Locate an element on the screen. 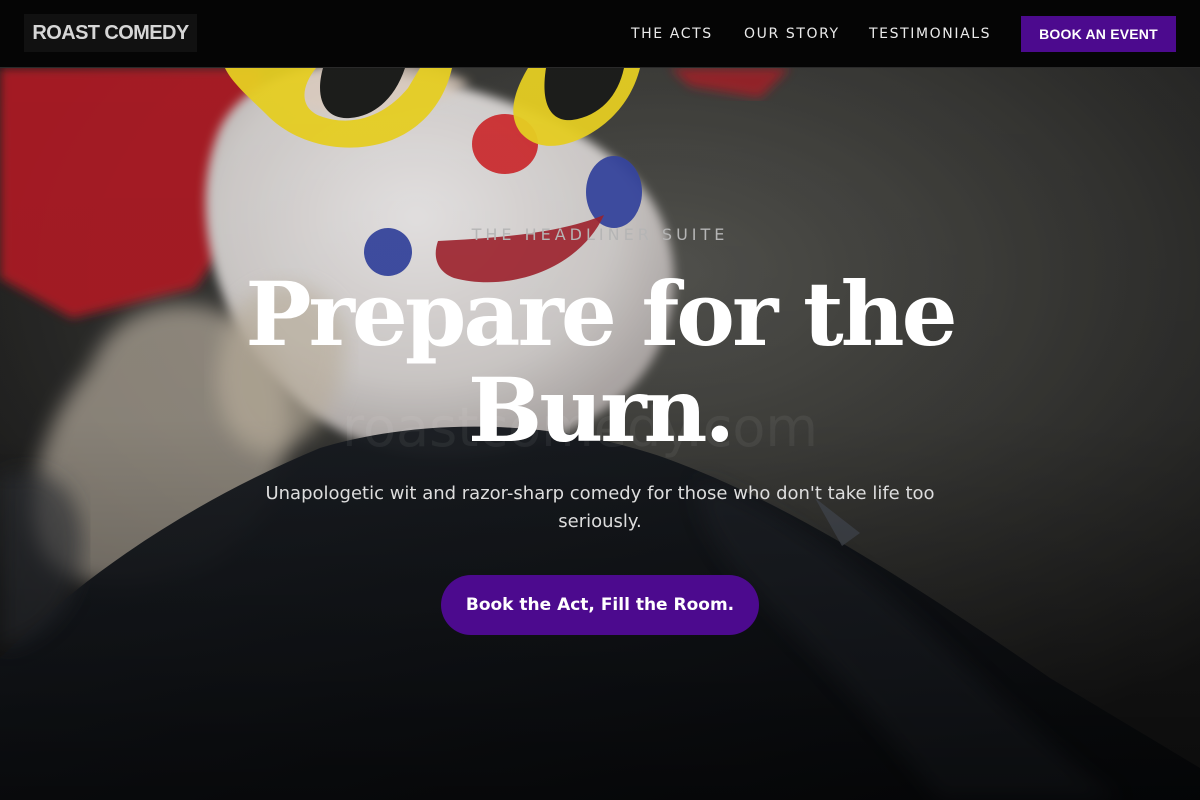  book-act-button: Book the Act, Fill the Room. is located at coordinates (600, 605).